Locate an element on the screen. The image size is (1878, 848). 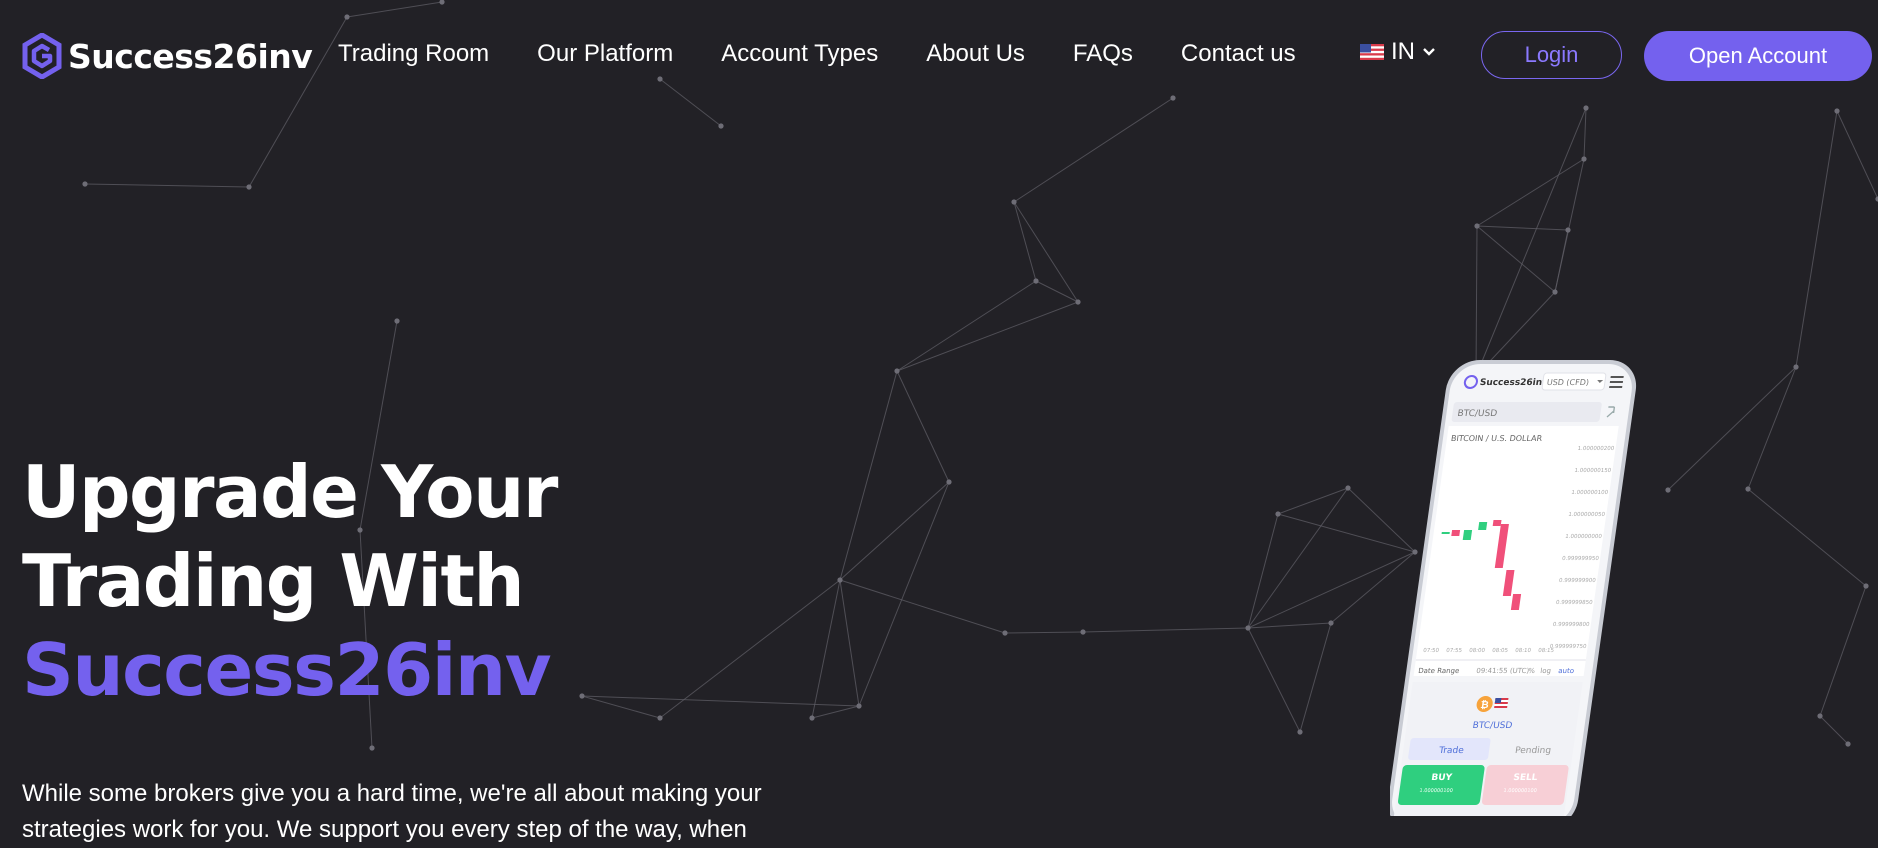
language-label: IN is located at coordinates (1403, 51).